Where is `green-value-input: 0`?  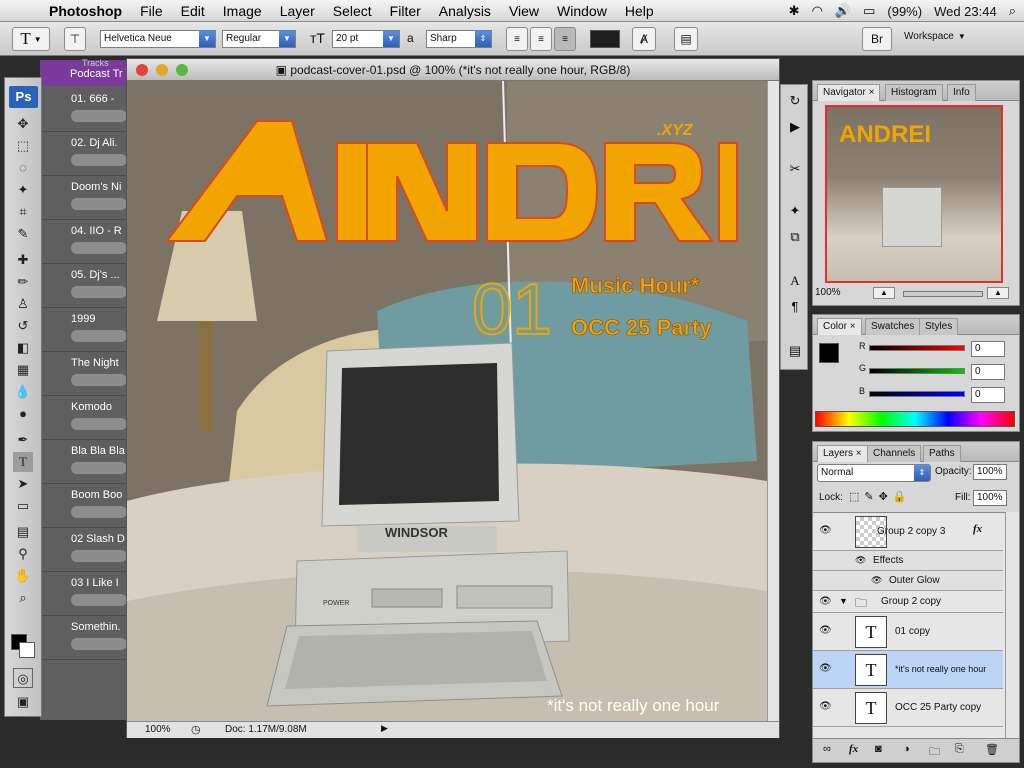
green-value-input: 0 is located at coordinates (988, 372).